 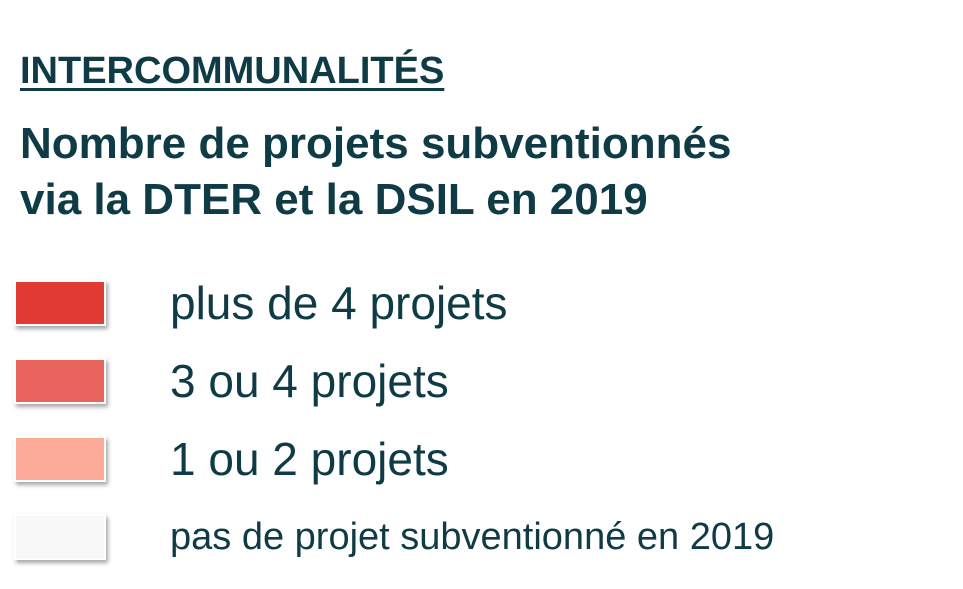 I want to click on legend-header: INTERCOMMUNALITÉS, so click(x=232, y=71).